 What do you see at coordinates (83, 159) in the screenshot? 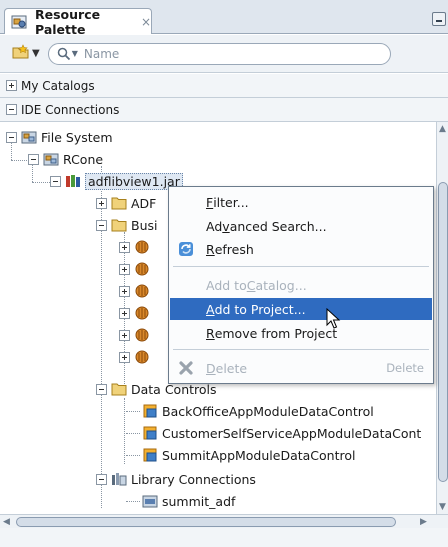
I see `tree-item-label: RCone` at bounding box center [83, 159].